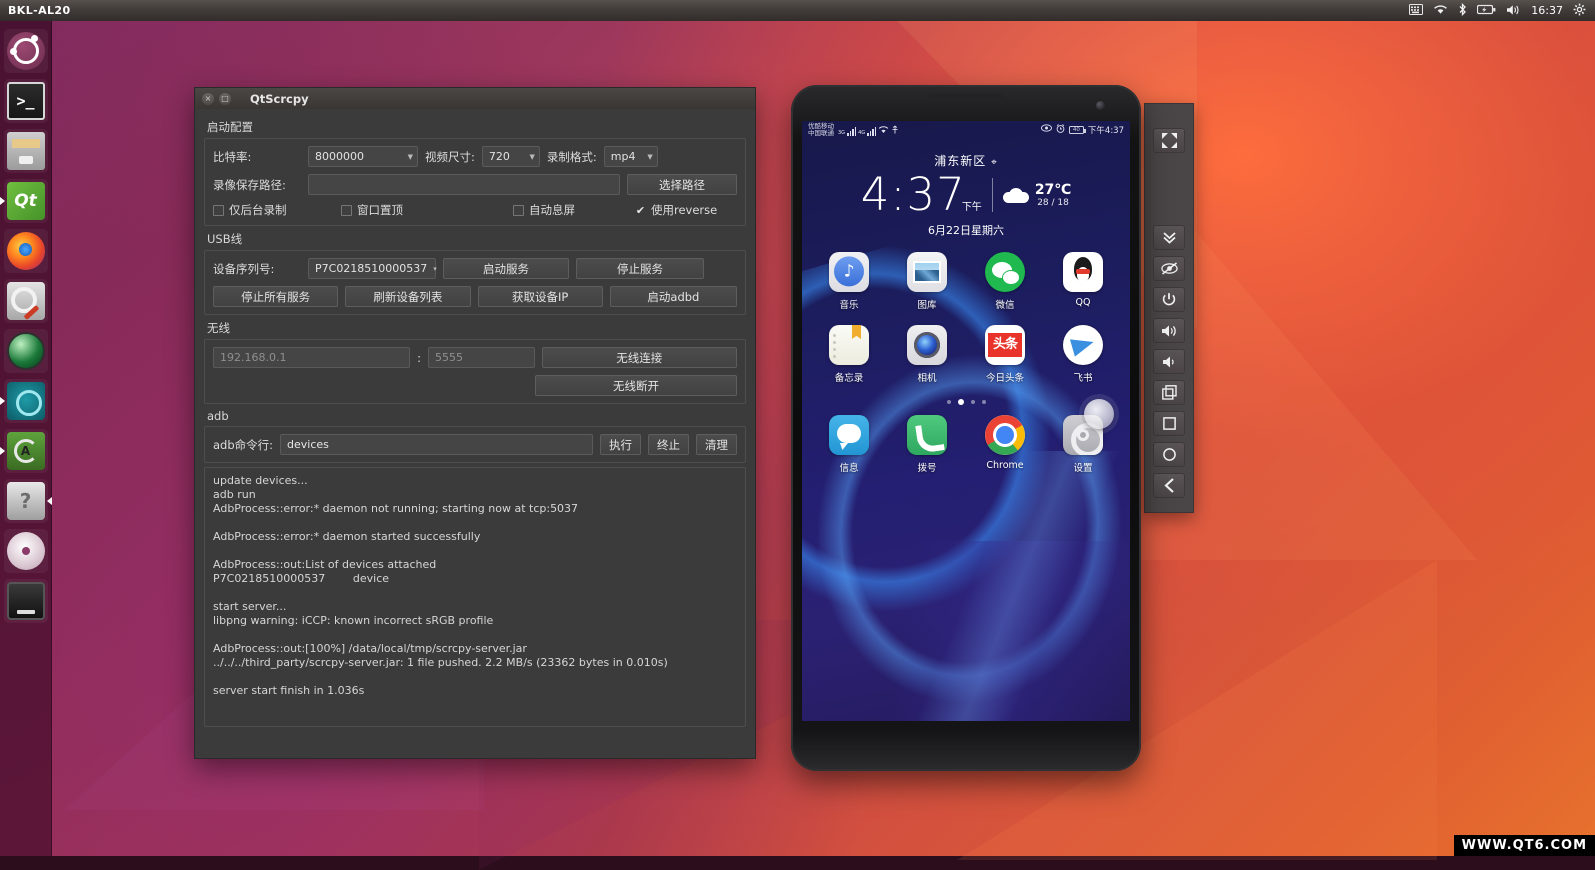  What do you see at coordinates (275, 296) in the screenshot?
I see `stop-all-services-button: 停止所有服务` at bounding box center [275, 296].